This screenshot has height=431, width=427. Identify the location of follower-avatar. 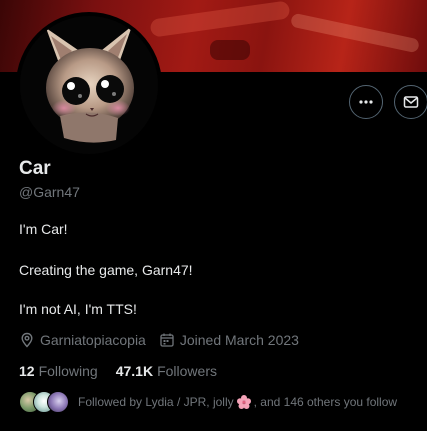
(58, 402).